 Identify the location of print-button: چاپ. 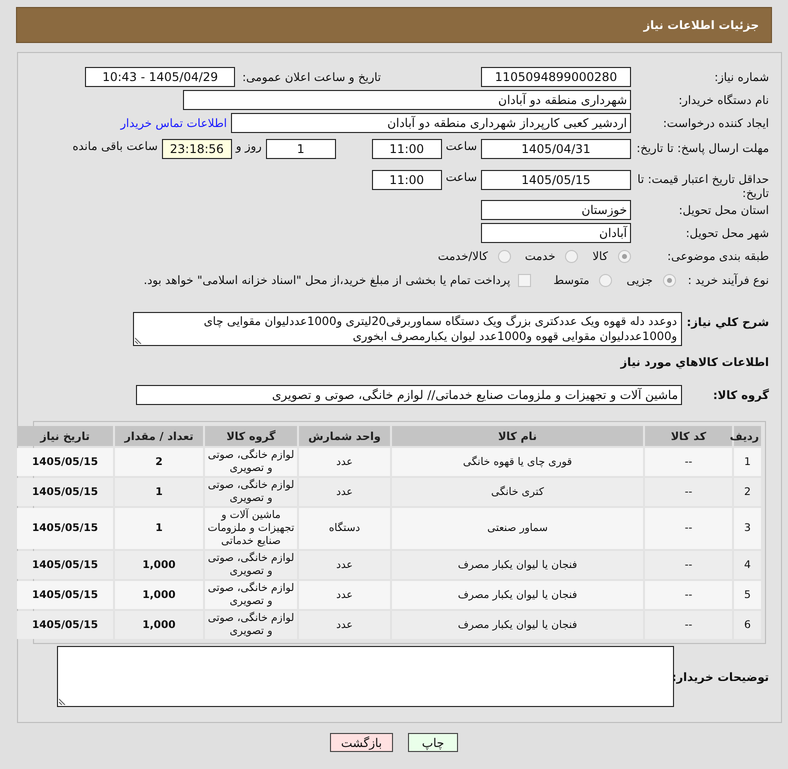
(433, 742).